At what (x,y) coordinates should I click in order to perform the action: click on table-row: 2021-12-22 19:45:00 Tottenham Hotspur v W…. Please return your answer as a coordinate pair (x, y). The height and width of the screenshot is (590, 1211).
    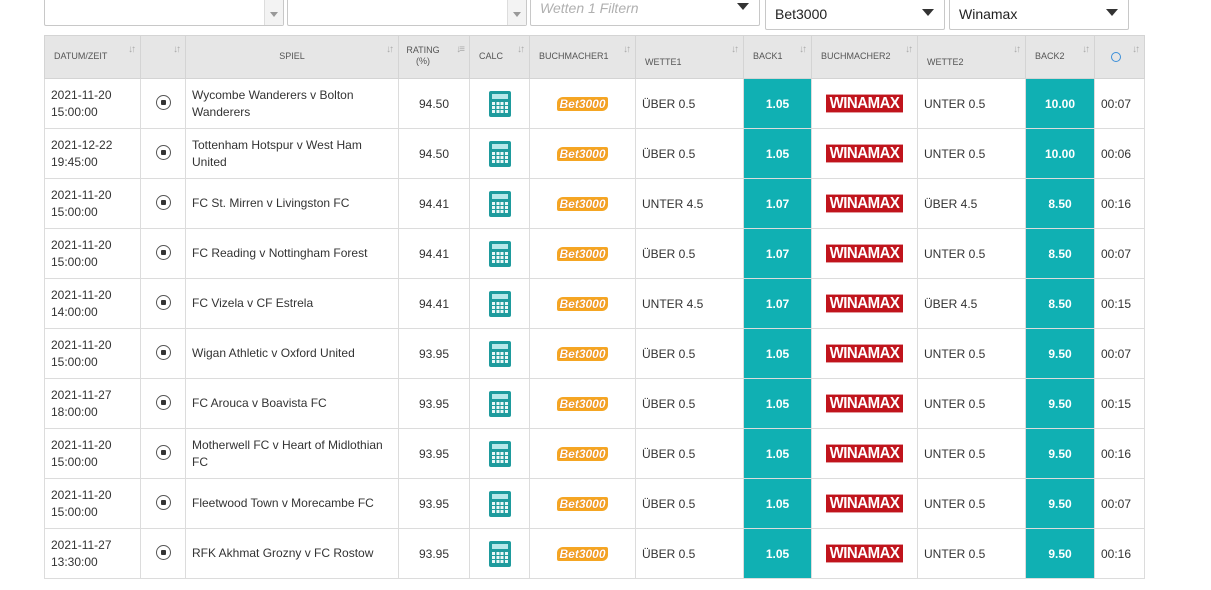
    Looking at the image, I should click on (594, 153).